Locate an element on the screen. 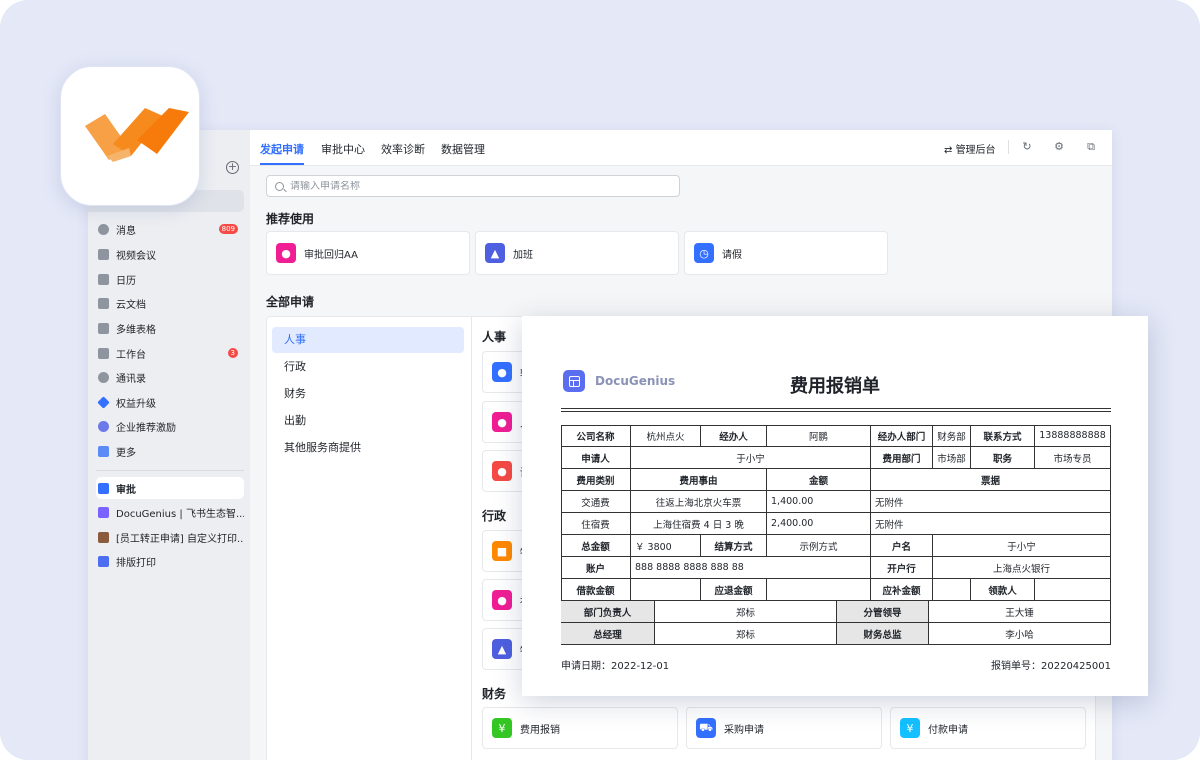 The height and width of the screenshot is (760, 1200). sidebar-item-label: 多维表格 is located at coordinates (136, 330).